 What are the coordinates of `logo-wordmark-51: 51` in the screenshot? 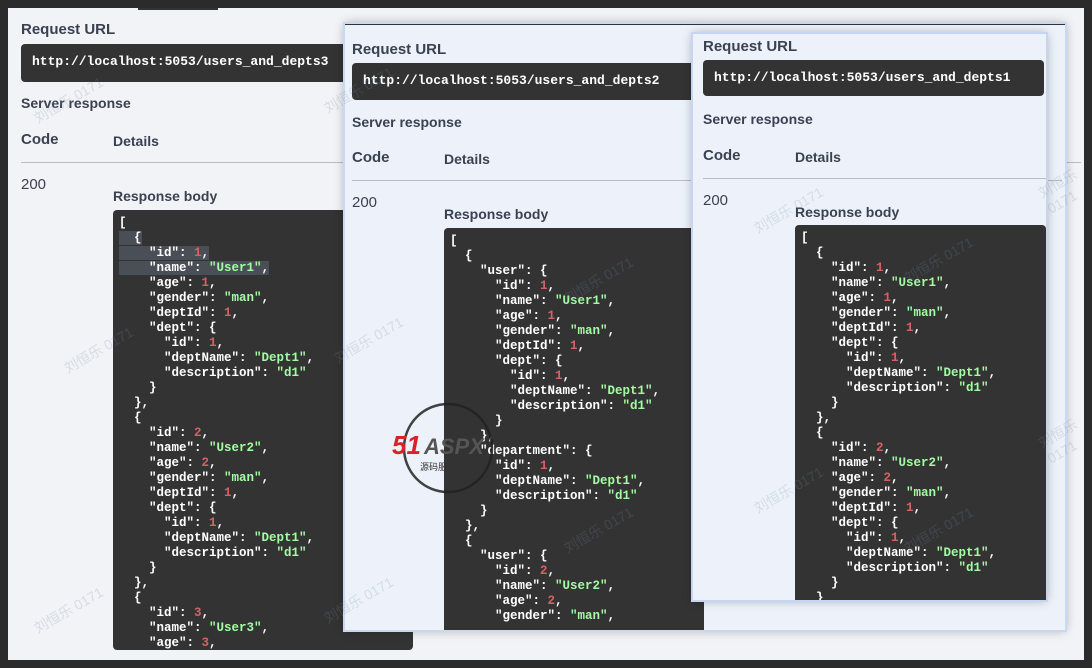 It's located at (406, 445).